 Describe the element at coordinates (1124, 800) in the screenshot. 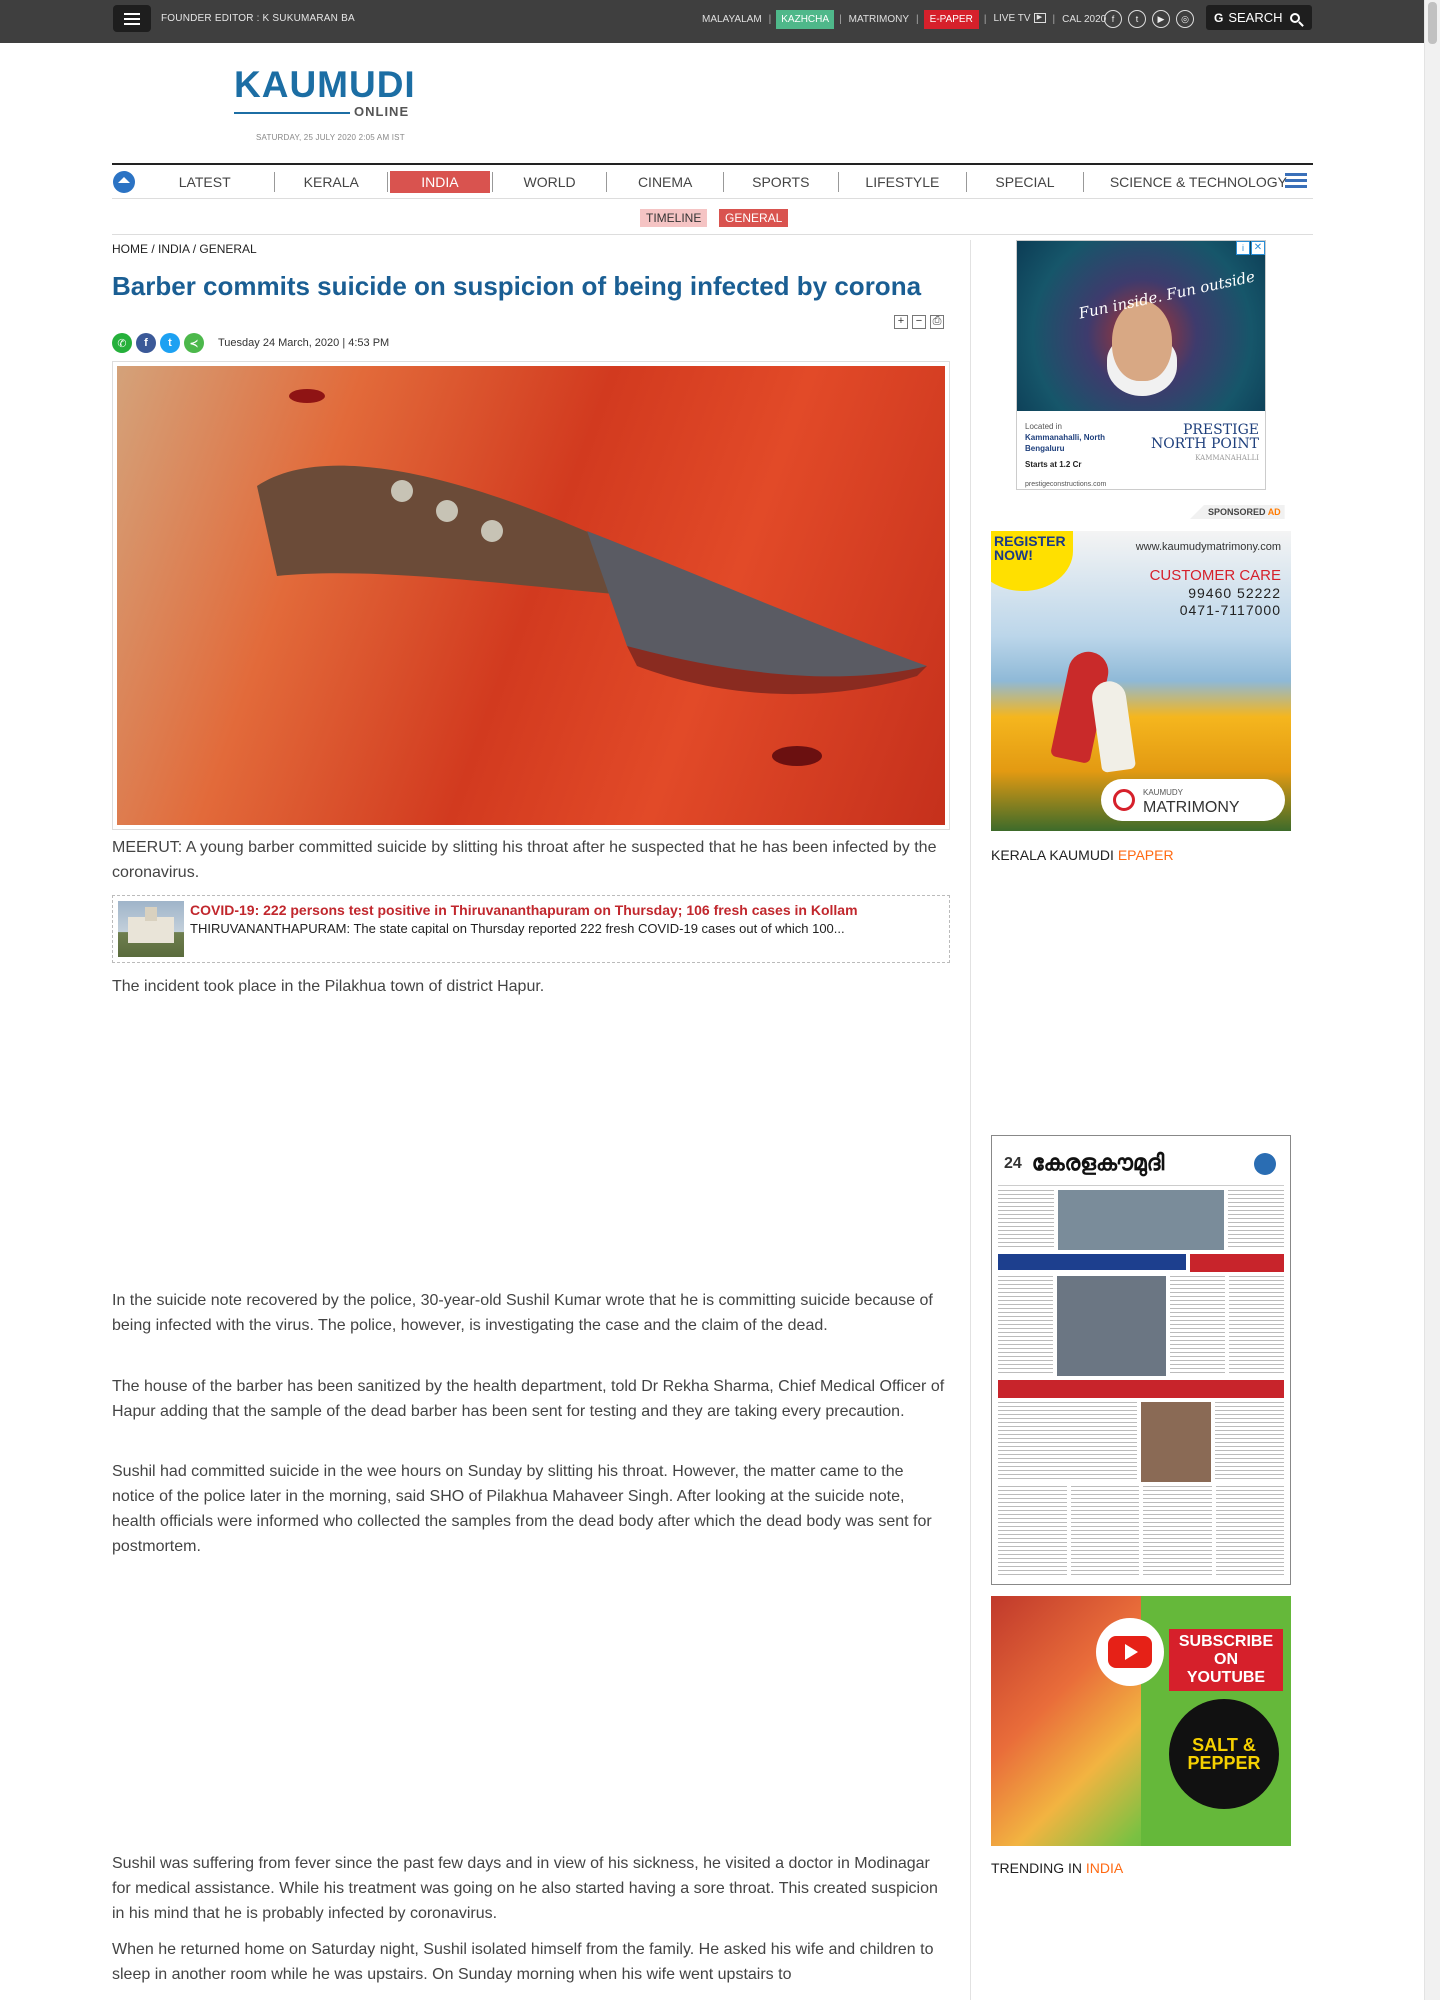

I see `heart-icon` at that location.